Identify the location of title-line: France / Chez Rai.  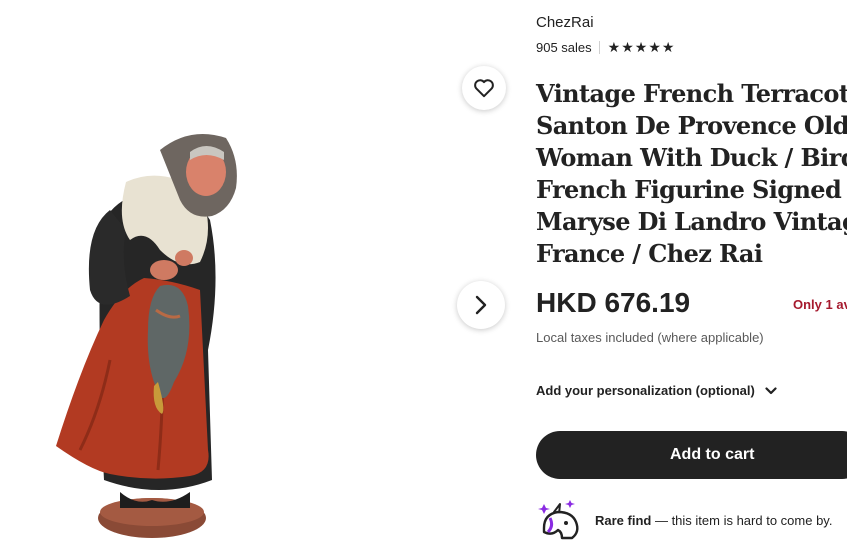
(649, 253).